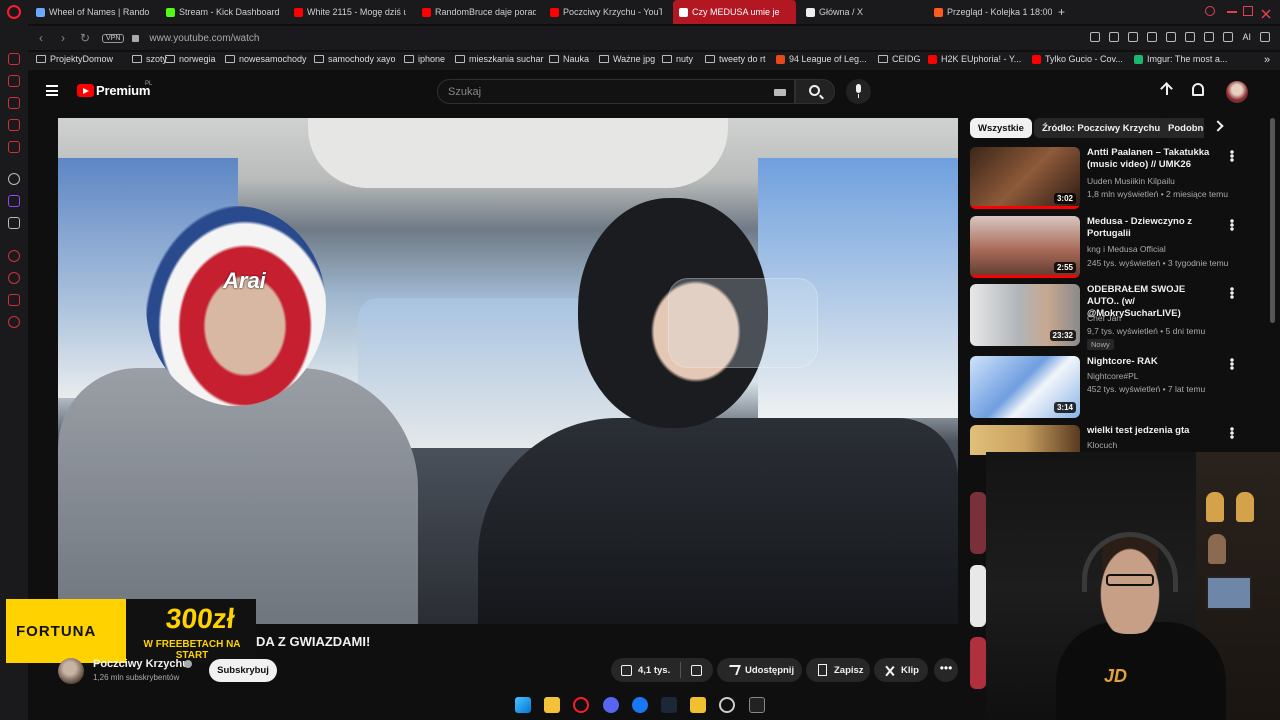 This screenshot has height=720, width=1280. I want to click on chatgpt-icon, so click(14, 179).